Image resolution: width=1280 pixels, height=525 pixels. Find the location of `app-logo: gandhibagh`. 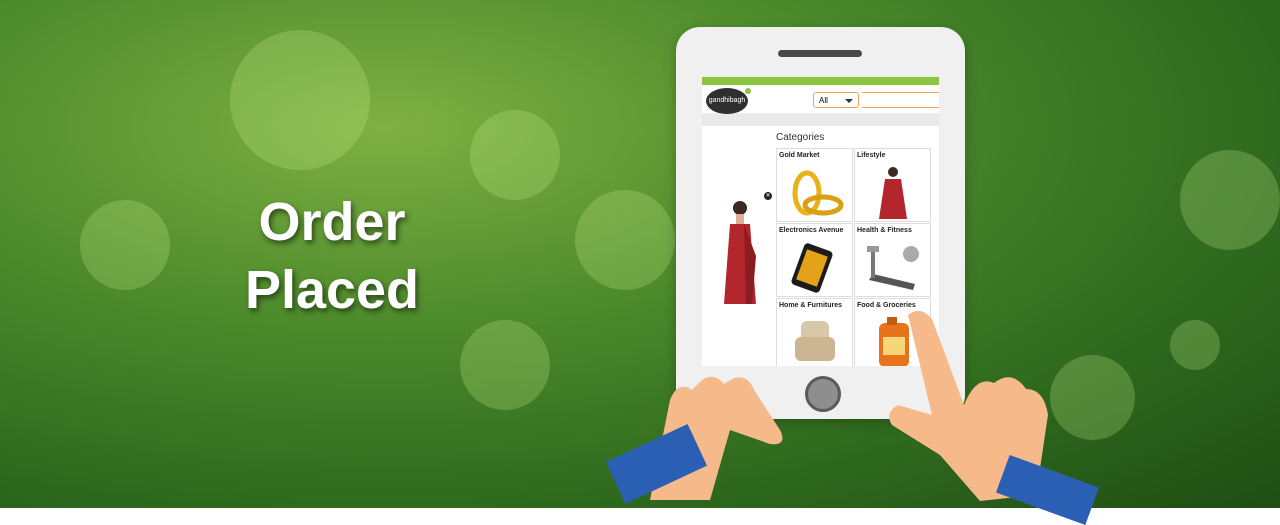

app-logo: gandhibagh is located at coordinates (728, 101).